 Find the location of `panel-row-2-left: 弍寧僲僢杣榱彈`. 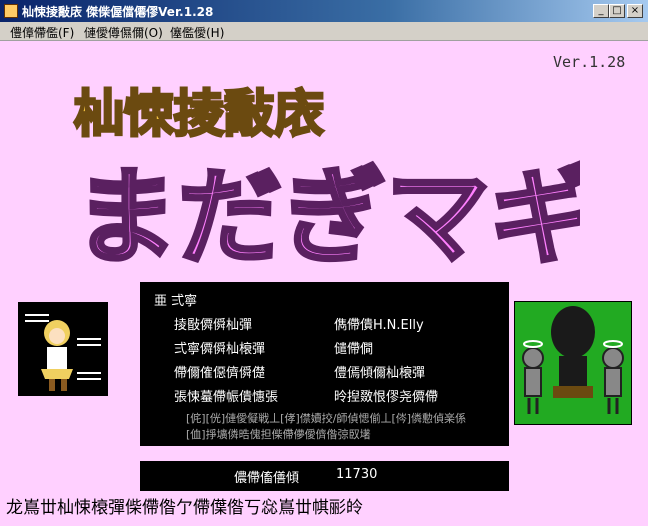

panel-row-2-left: 弍寧僲僢杣榱彈 is located at coordinates (220, 349).